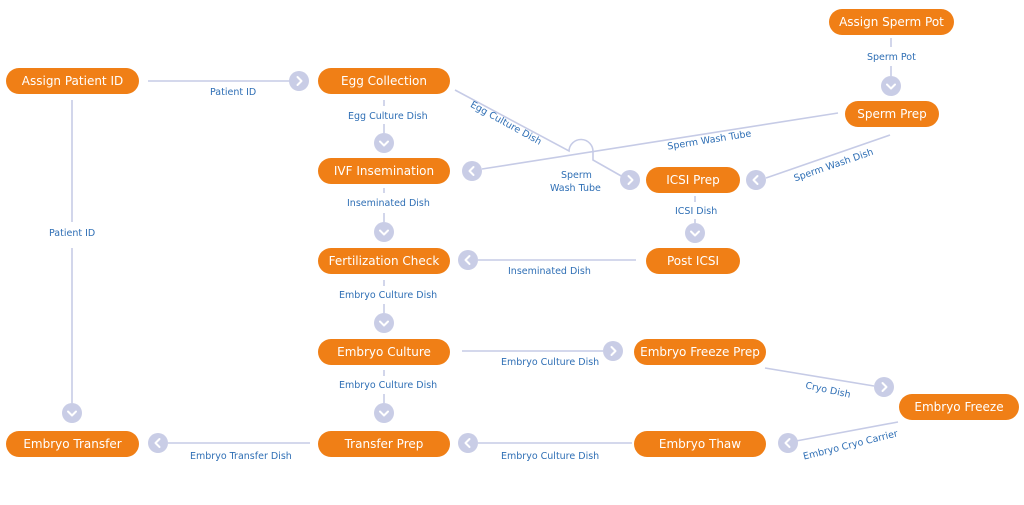  Describe the element at coordinates (384, 444) in the screenshot. I see `node-transfer-prep: Transfer Prep` at that location.